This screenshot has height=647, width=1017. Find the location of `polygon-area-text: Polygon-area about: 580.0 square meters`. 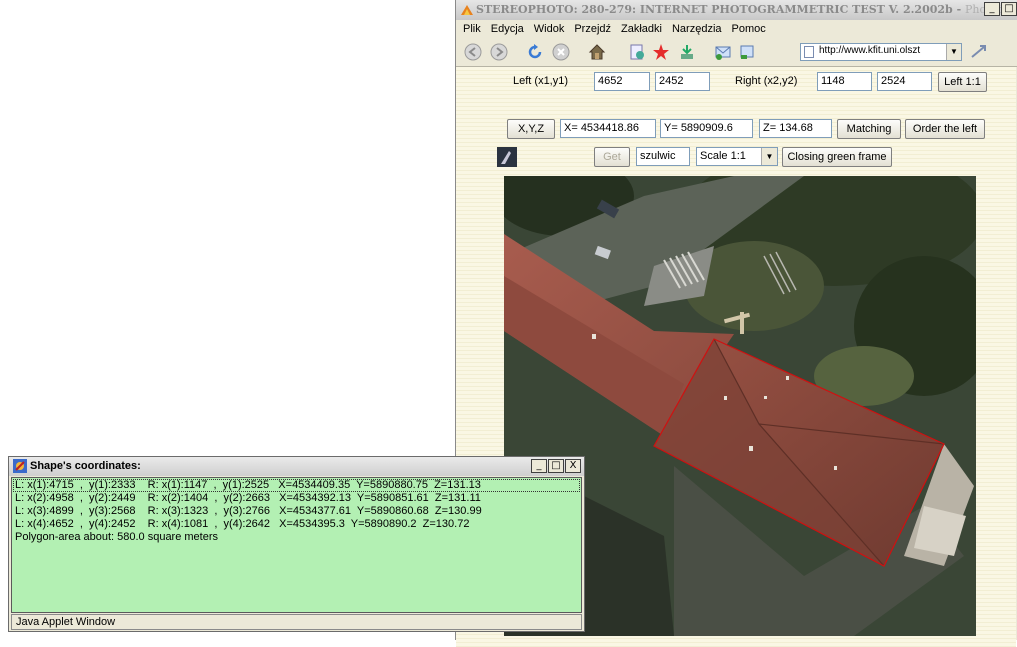

polygon-area-text: Polygon-area about: 580.0 square meters is located at coordinates (116, 537).